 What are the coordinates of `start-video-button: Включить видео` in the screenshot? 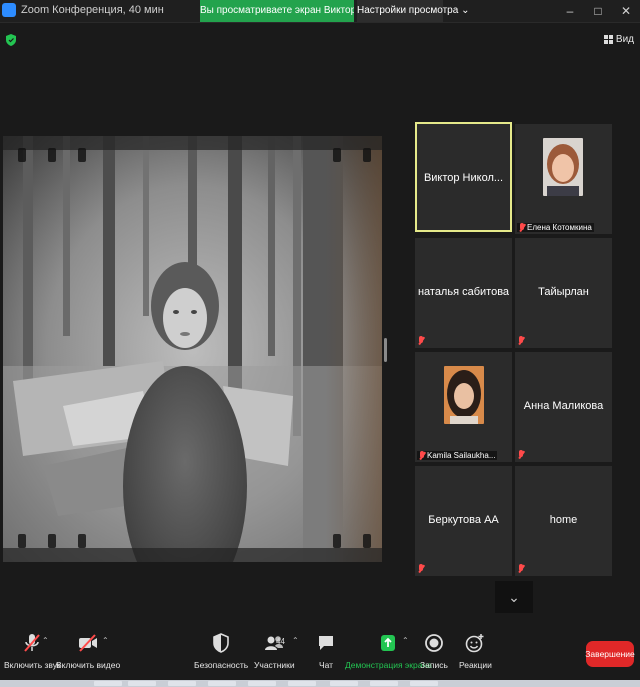 It's located at (88, 651).